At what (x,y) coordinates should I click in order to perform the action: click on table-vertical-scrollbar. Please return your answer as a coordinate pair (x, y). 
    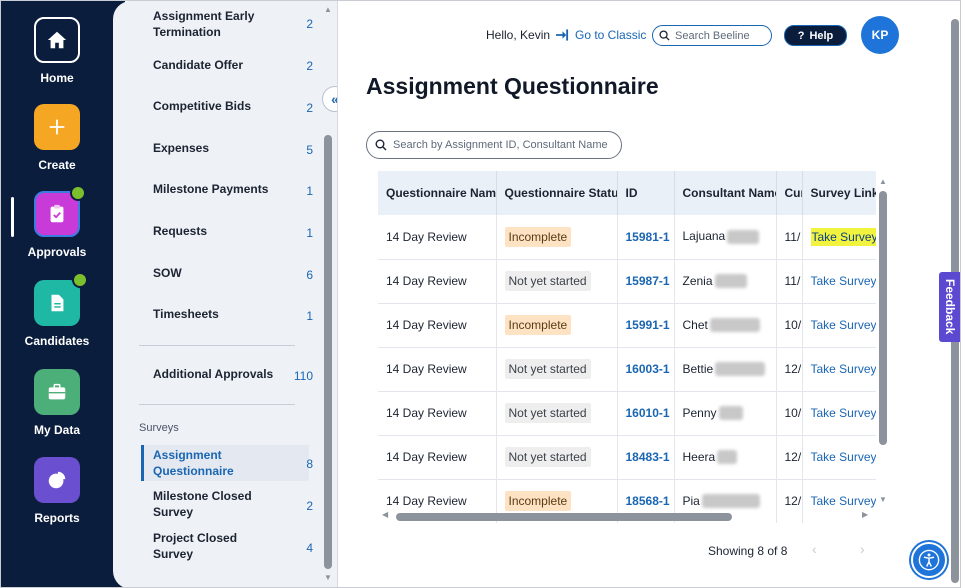
    Looking at the image, I should click on (883, 318).